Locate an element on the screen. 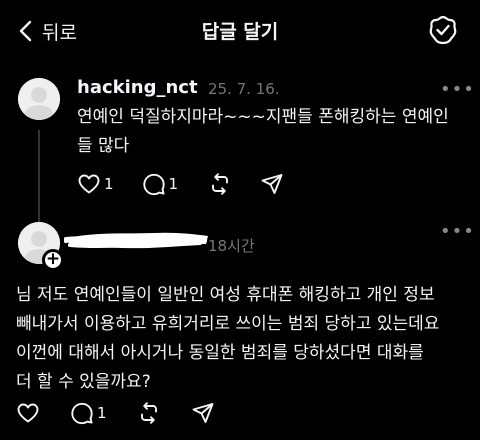 The width and height of the screenshot is (480, 440). post-actions: 1 1 is located at coordinates (180, 184).